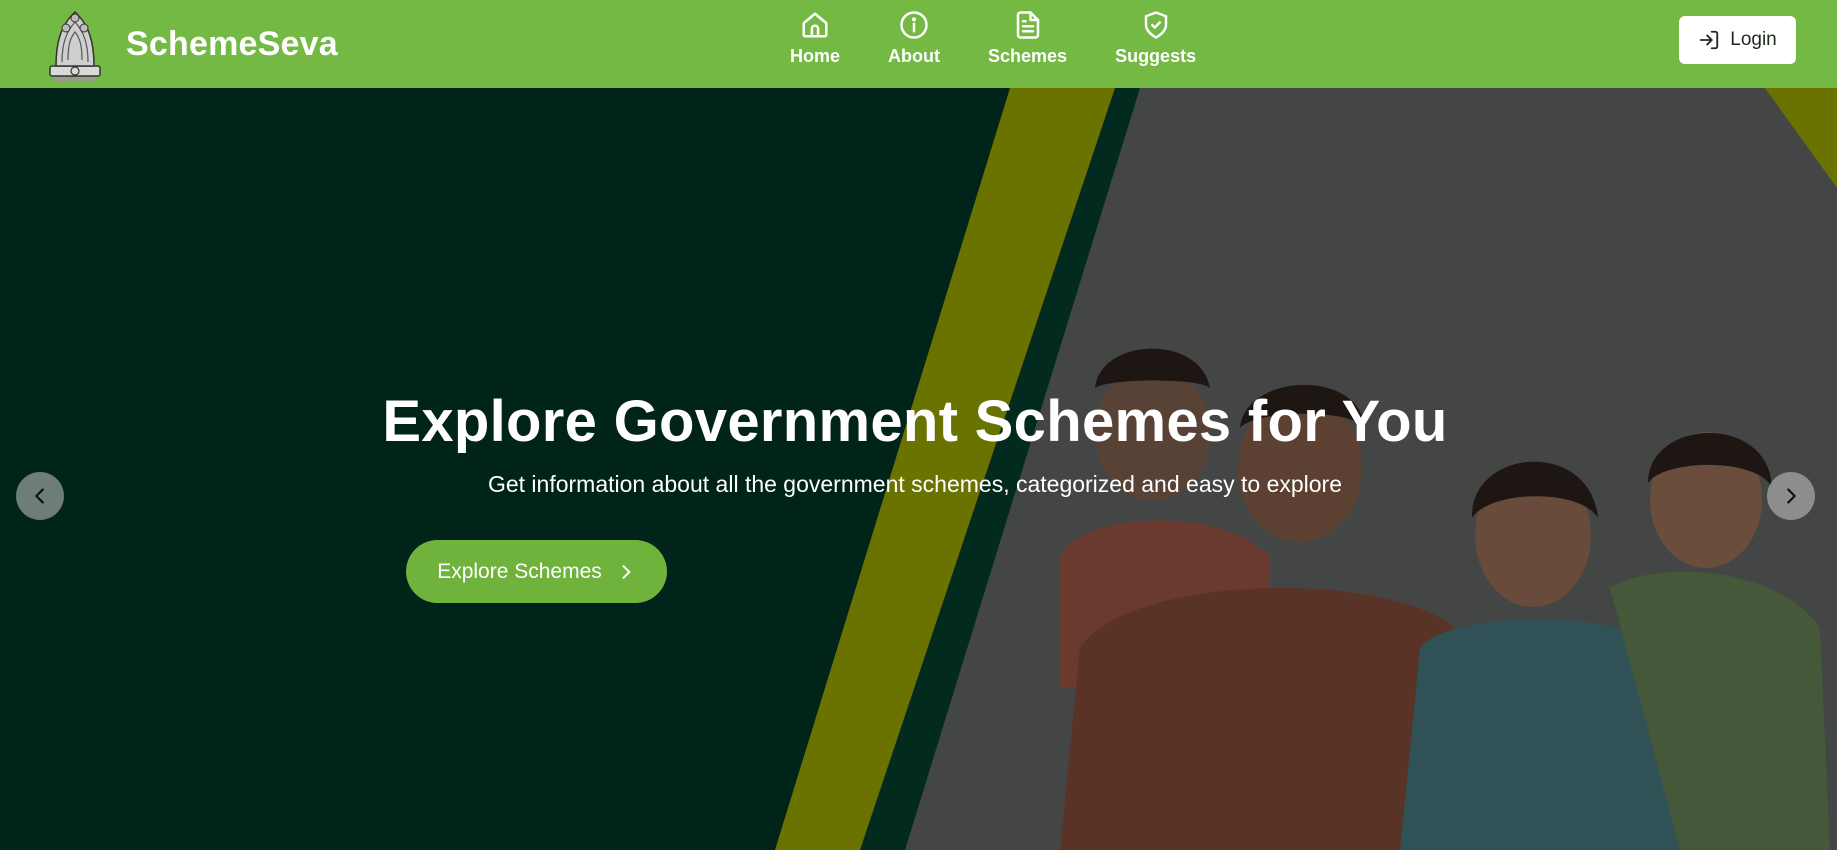 The image size is (1837, 850). I want to click on chevron-left-icon, so click(39, 496).